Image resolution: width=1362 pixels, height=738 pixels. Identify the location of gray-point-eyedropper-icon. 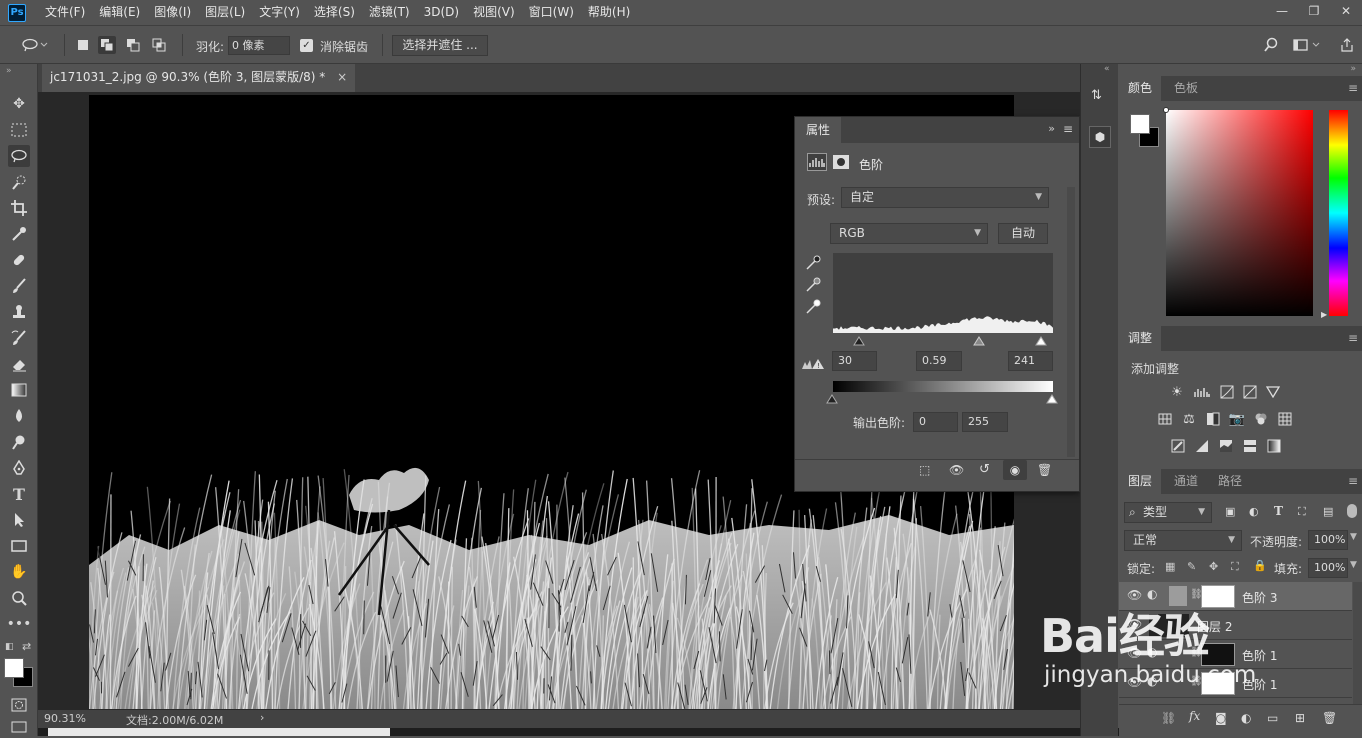
(813, 286).